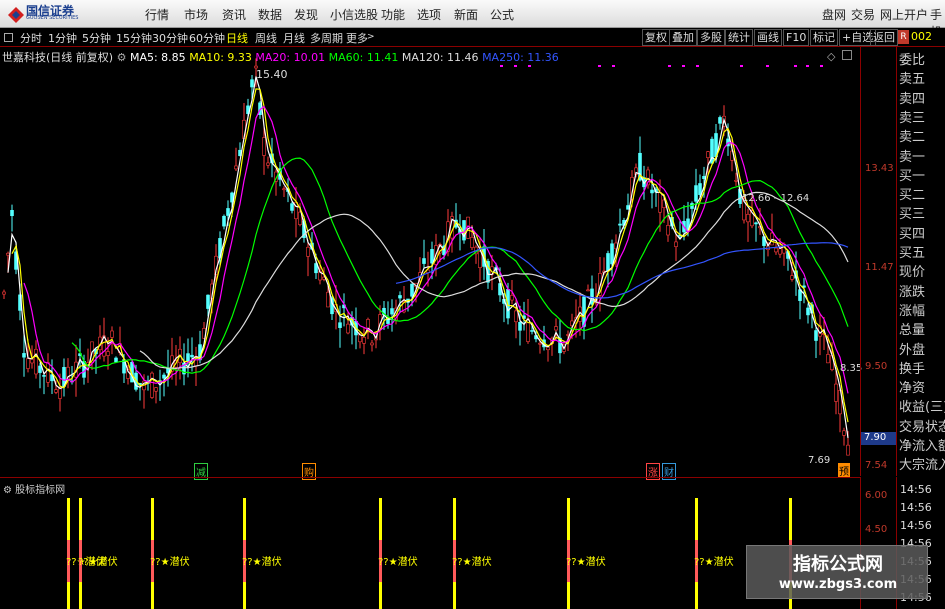 The height and width of the screenshot is (609, 945). Describe the element at coordinates (878, 261) in the screenshot. I see `price-axis: 13.43 11.47 9.50 7.90 7.54` at that location.